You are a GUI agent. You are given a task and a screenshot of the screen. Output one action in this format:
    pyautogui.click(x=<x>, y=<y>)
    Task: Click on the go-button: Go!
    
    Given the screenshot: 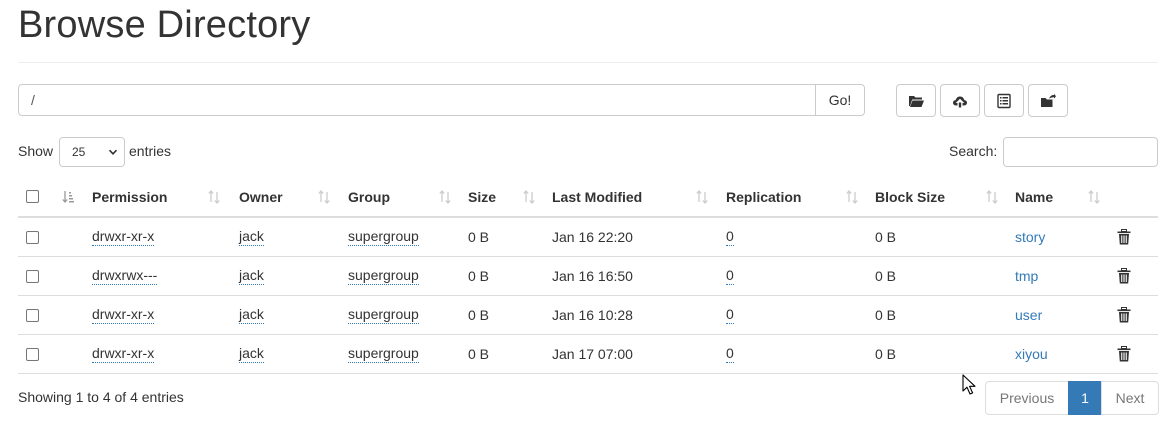 What is the action you would take?
    pyautogui.click(x=840, y=100)
    